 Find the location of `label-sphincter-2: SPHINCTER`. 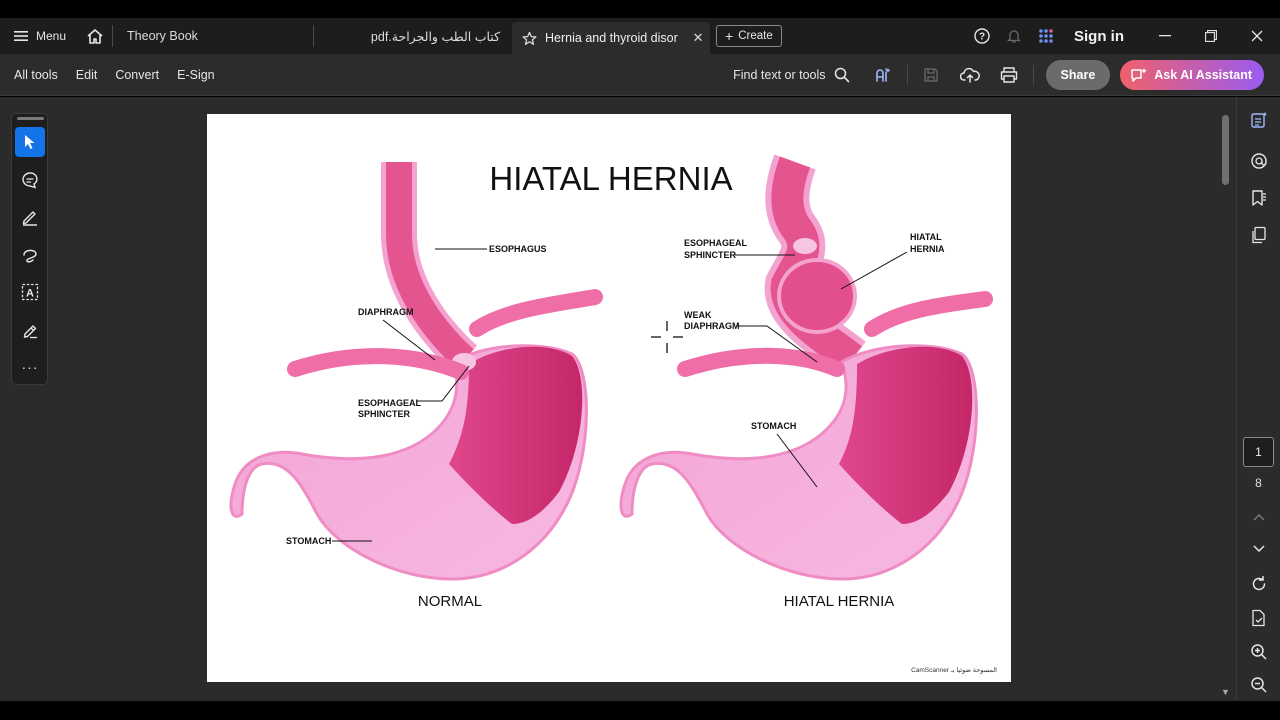

label-sphincter-2: SPHINCTER is located at coordinates (384, 414).